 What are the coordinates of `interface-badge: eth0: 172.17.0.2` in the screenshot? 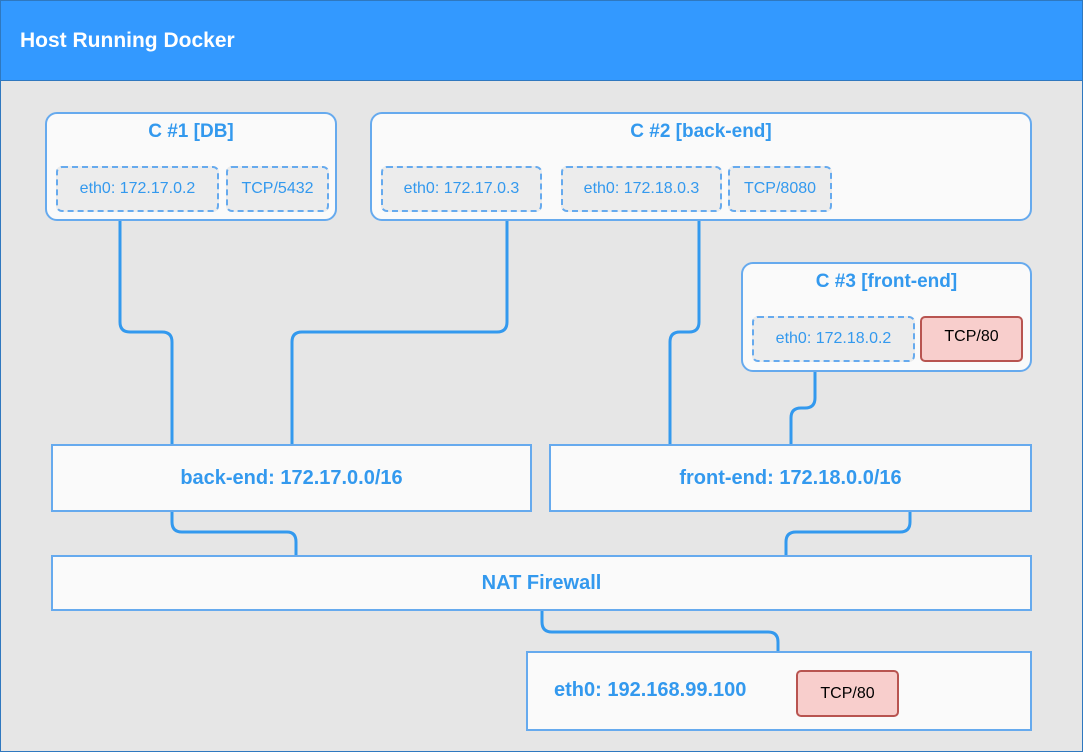 It's located at (137, 189).